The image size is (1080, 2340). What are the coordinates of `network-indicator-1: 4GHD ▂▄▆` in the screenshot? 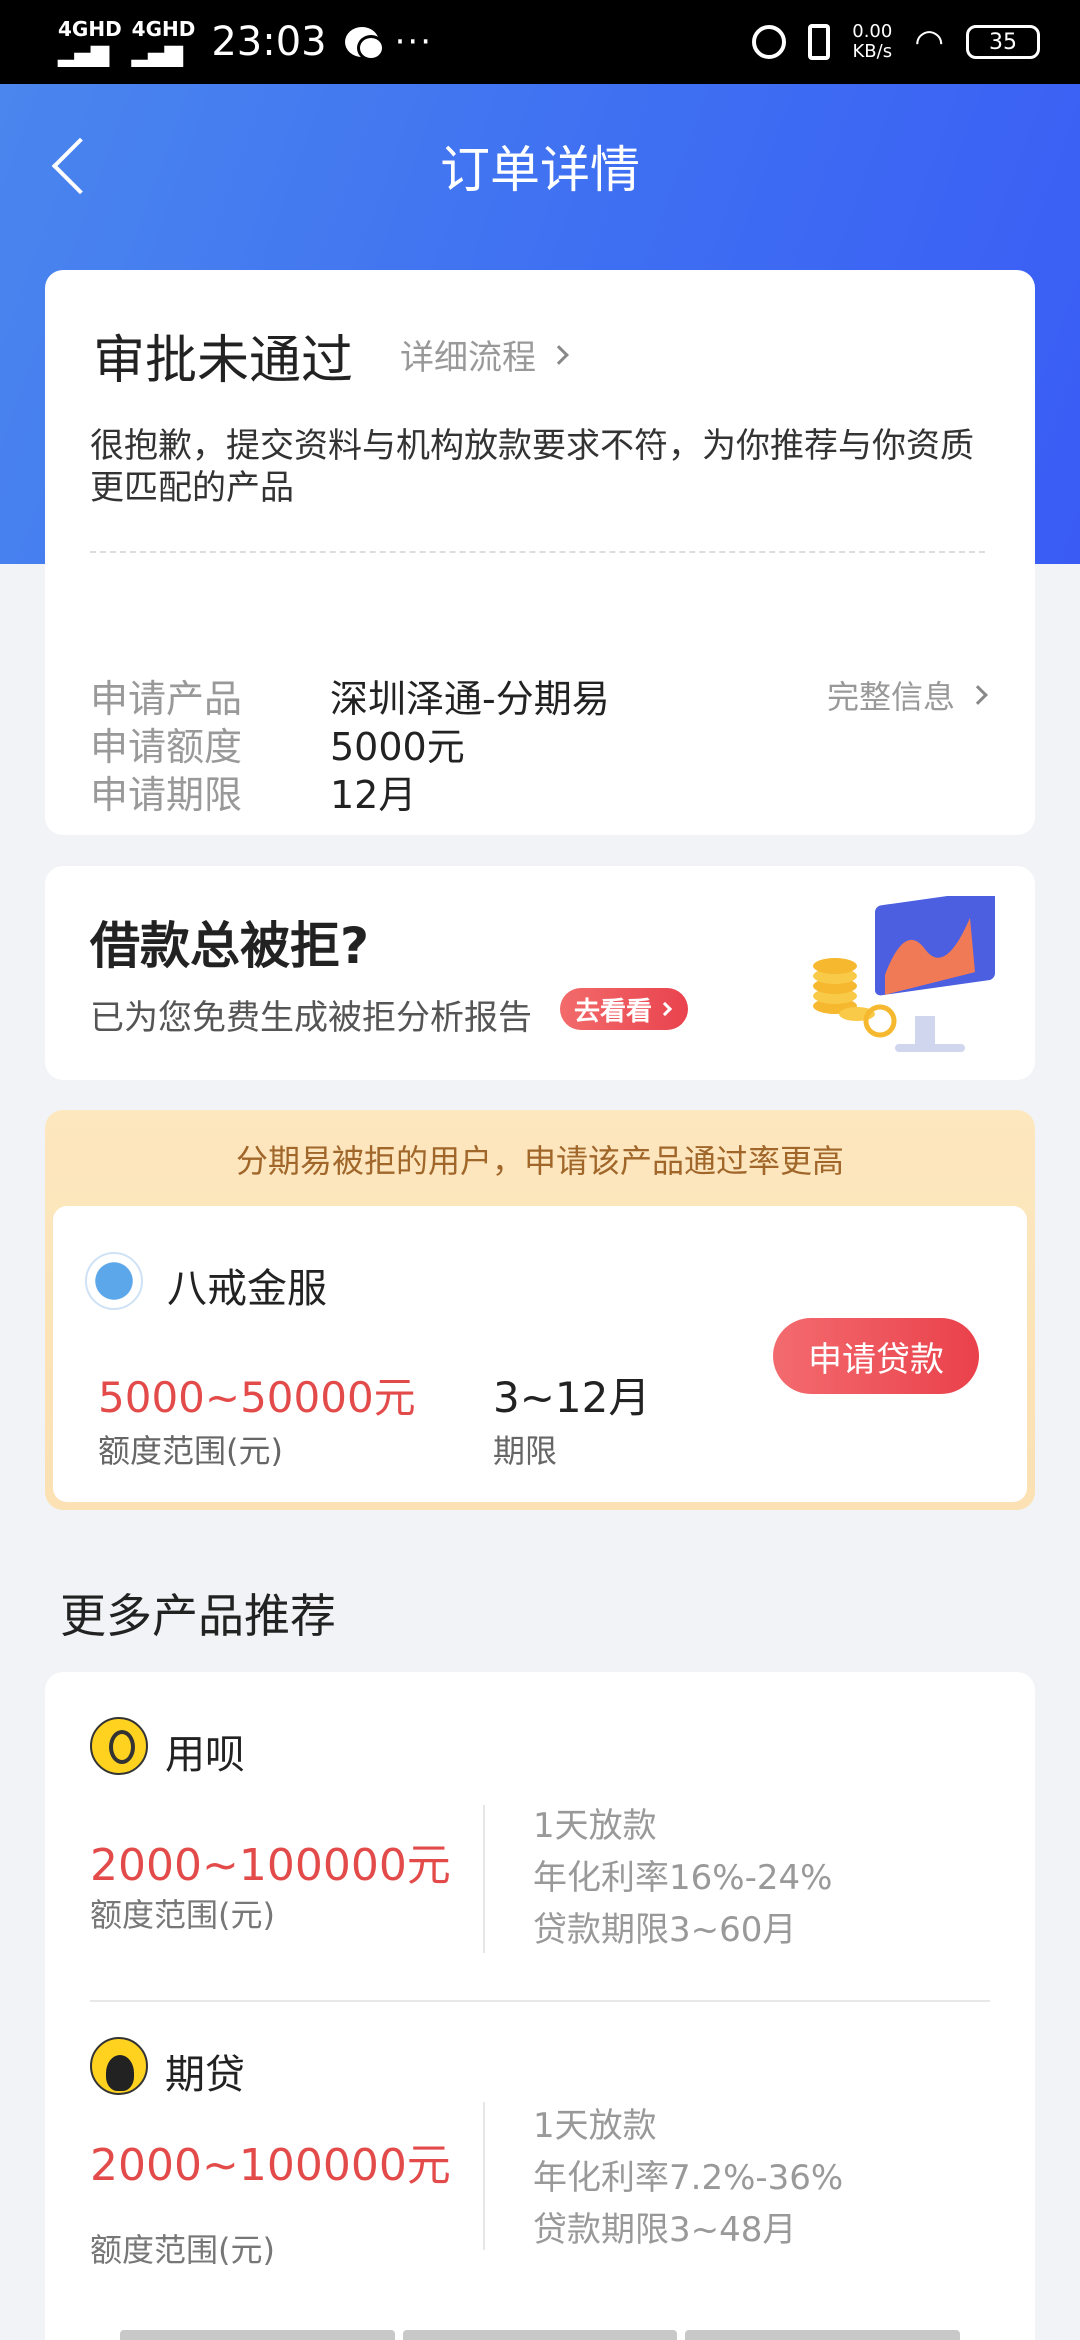 It's located at (90, 42).